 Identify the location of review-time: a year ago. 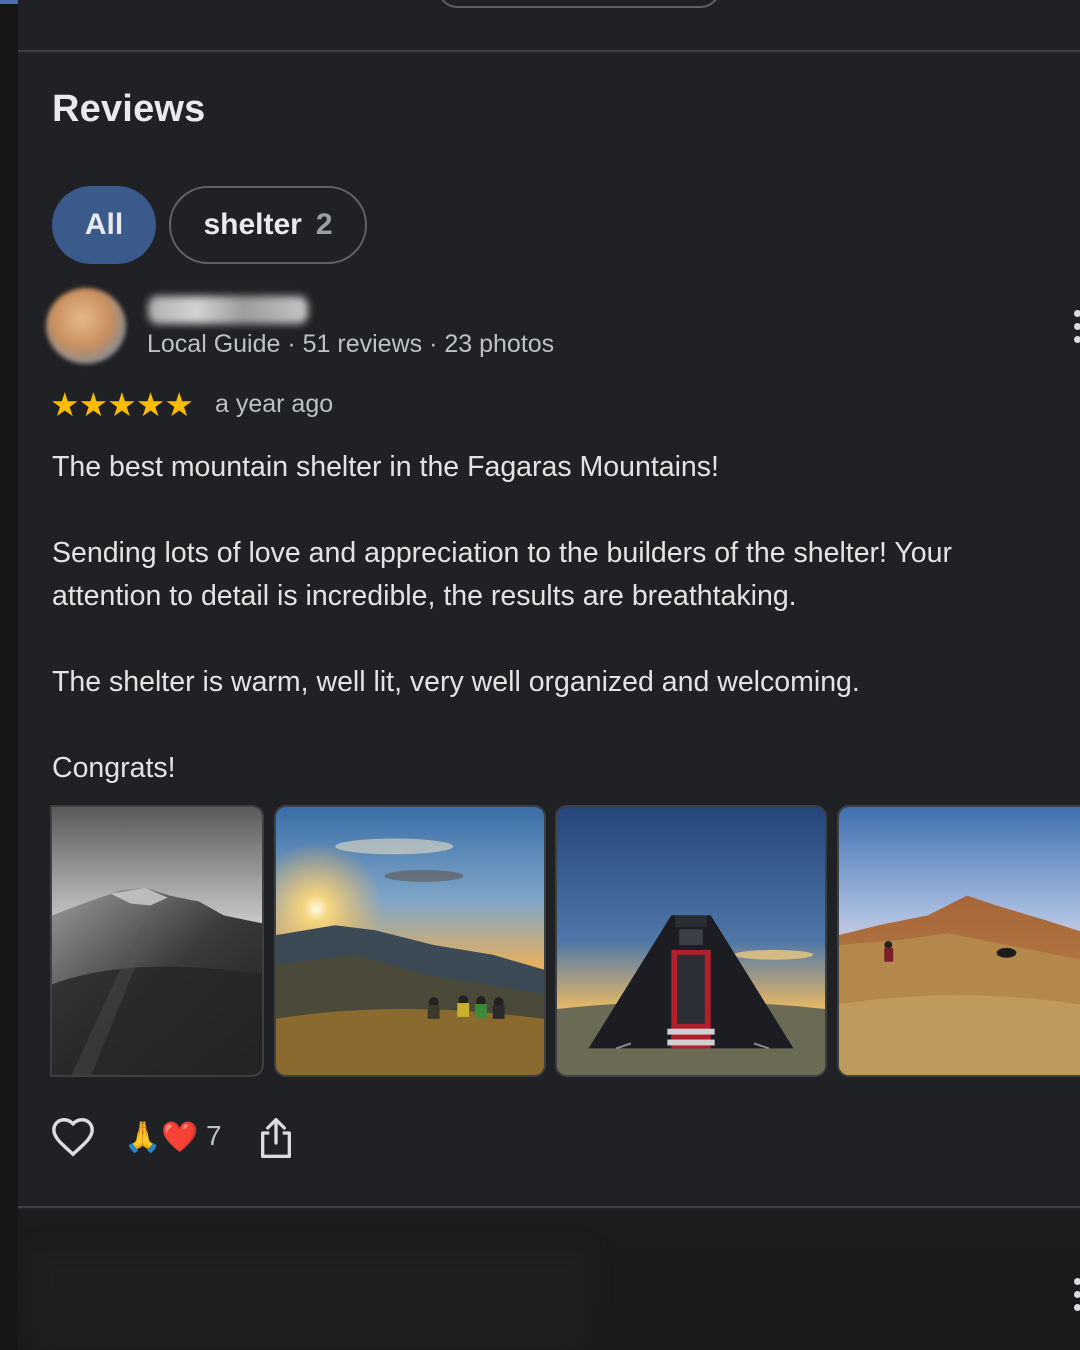
(274, 404).